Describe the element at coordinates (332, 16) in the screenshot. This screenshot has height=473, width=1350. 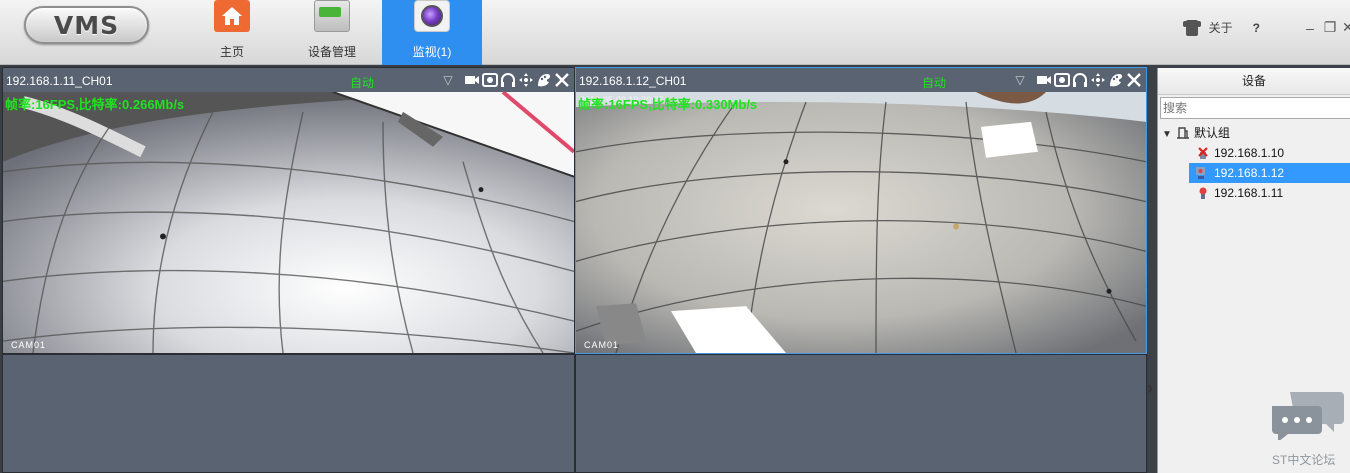
I see `device-manager-icon` at that location.